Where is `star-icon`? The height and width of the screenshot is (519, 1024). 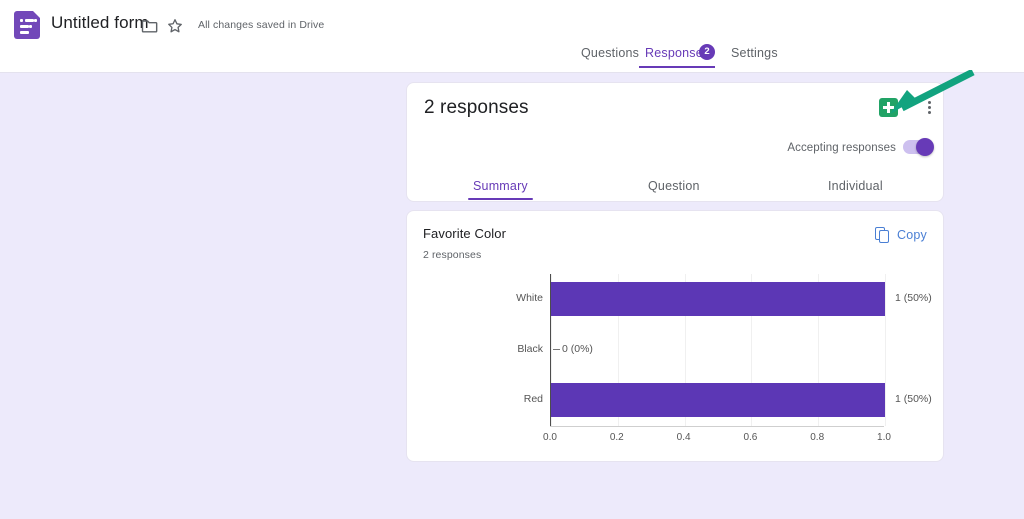
star-icon is located at coordinates (175, 26).